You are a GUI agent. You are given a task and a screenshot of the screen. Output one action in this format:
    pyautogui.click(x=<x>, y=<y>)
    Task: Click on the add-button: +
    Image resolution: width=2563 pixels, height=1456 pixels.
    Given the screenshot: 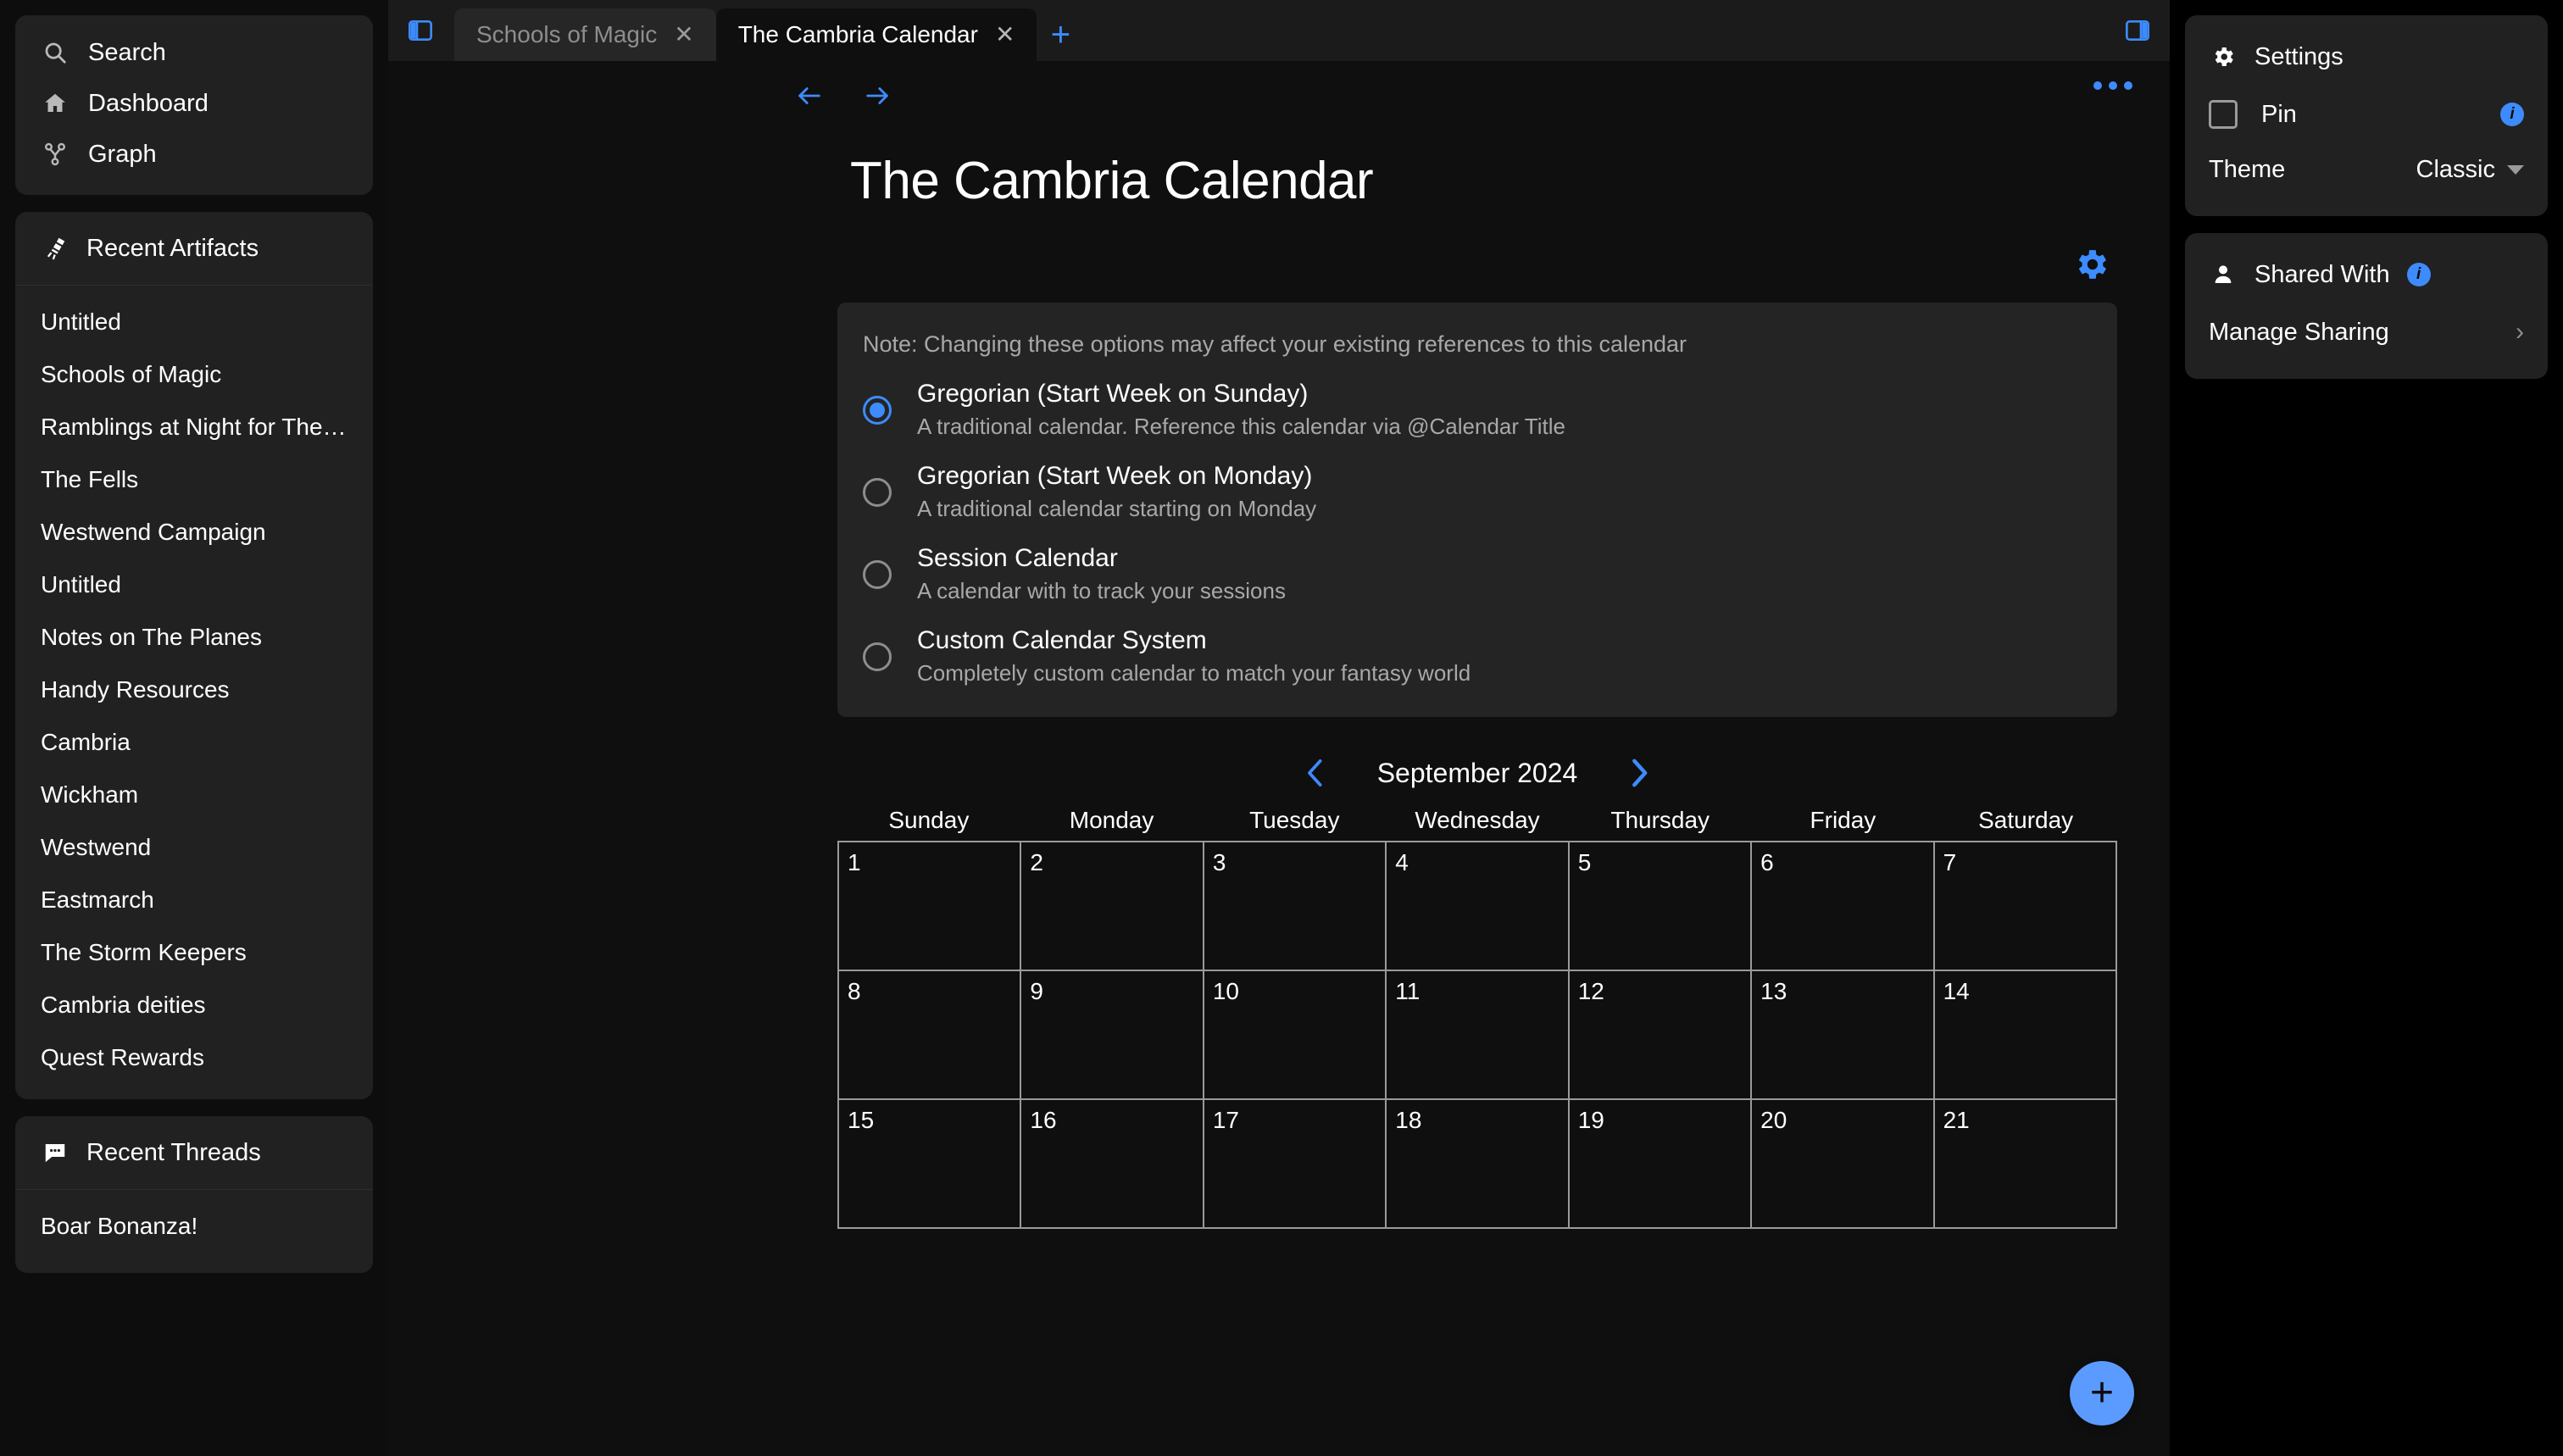 What is the action you would take?
    pyautogui.click(x=2102, y=1393)
    